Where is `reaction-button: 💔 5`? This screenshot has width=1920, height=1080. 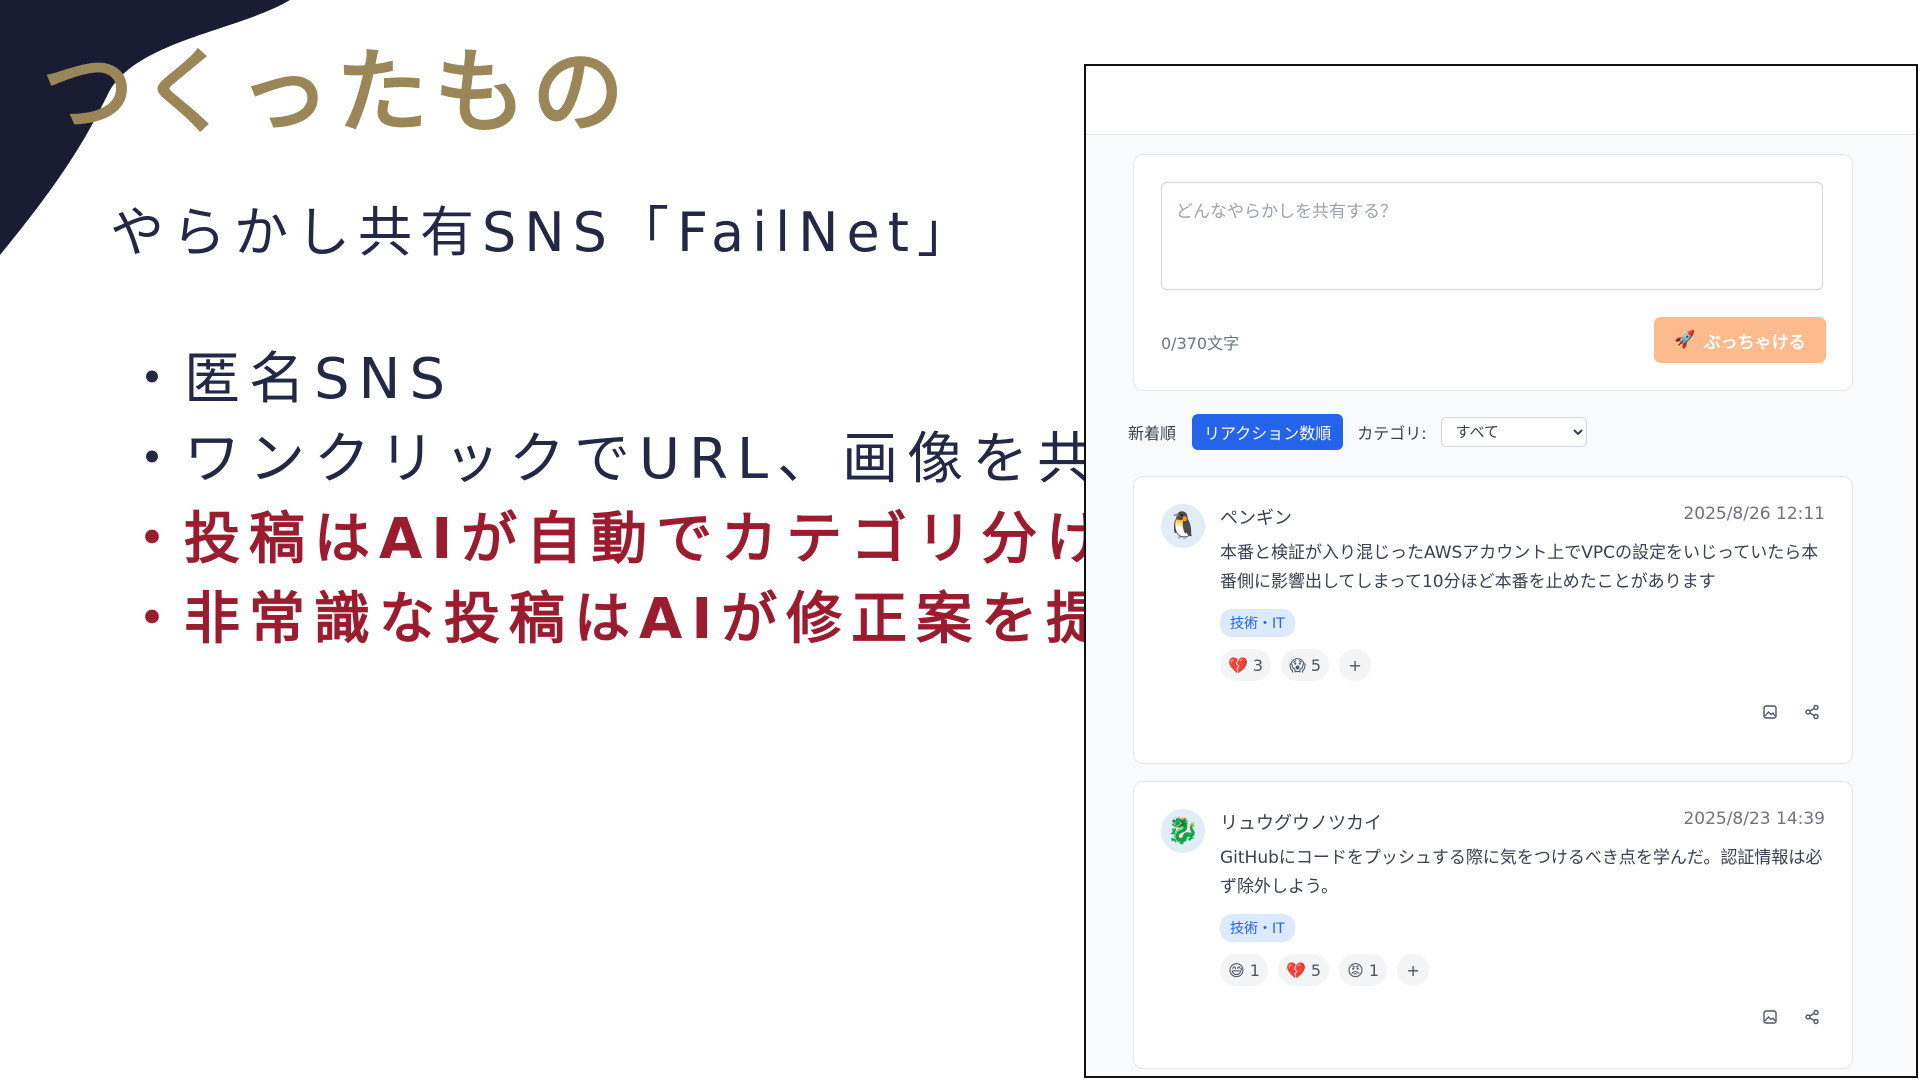 reaction-button: 💔 5 is located at coordinates (1304, 970).